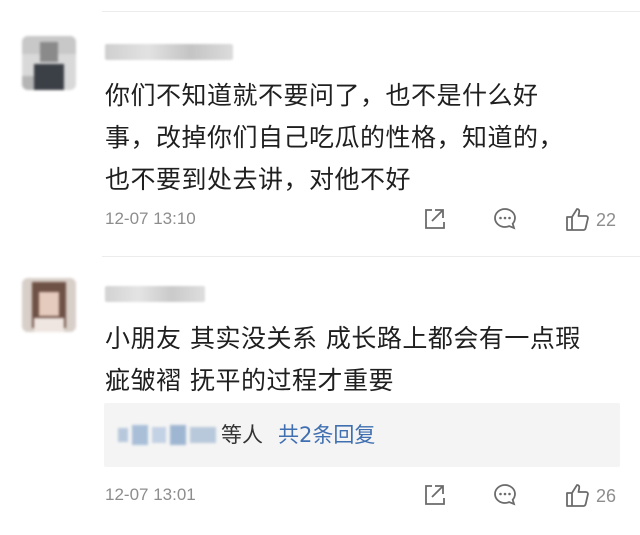 This screenshot has width=640, height=535. Describe the element at coordinates (606, 220) in the screenshot. I see `like-count: 22` at that location.